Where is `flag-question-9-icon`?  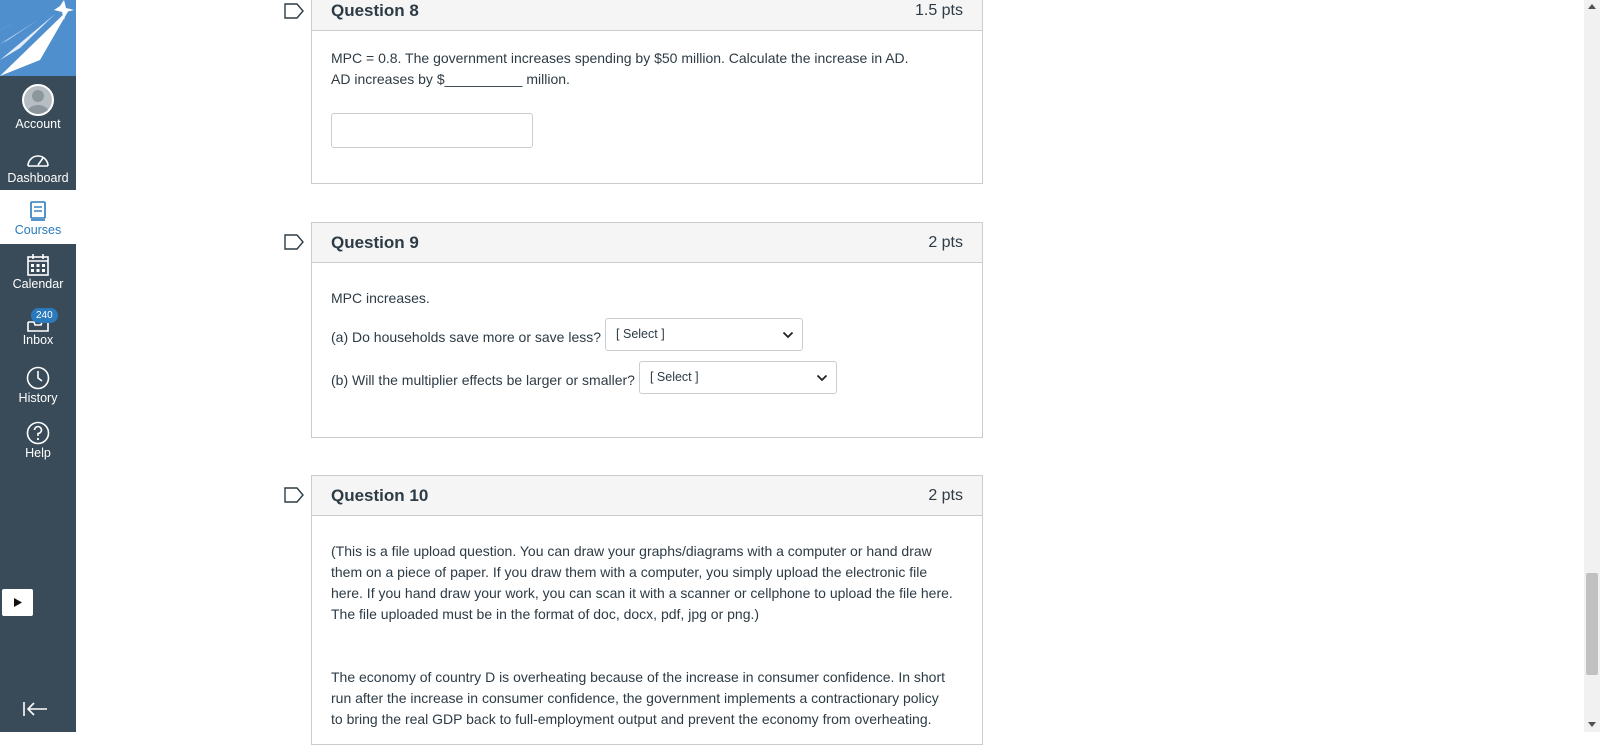 flag-question-9-icon is located at coordinates (294, 244).